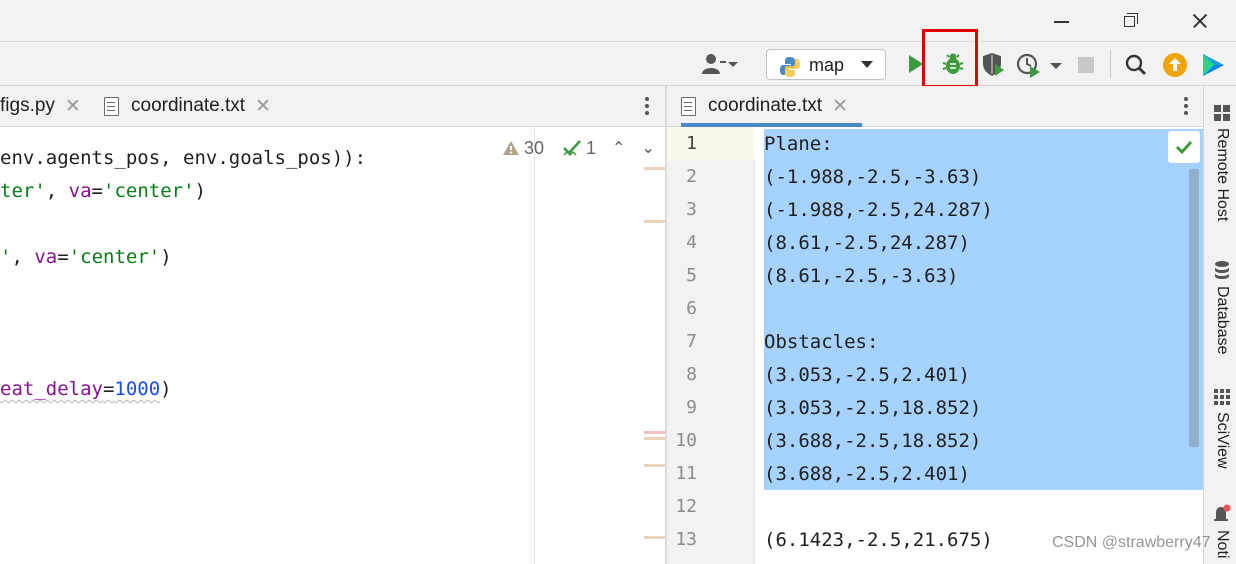  I want to click on text-line: (6.1423,-2.5,21.675), so click(878, 540).